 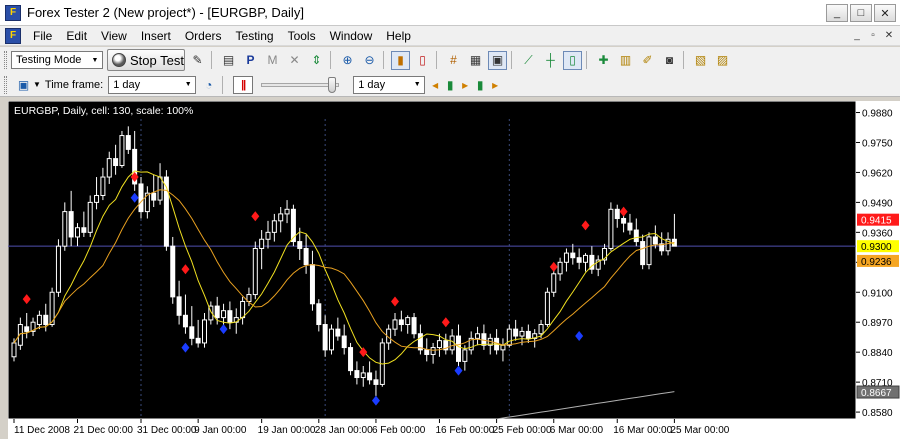 What do you see at coordinates (435, 84) in the screenshot?
I see `step-back-icon: ◂` at bounding box center [435, 84].